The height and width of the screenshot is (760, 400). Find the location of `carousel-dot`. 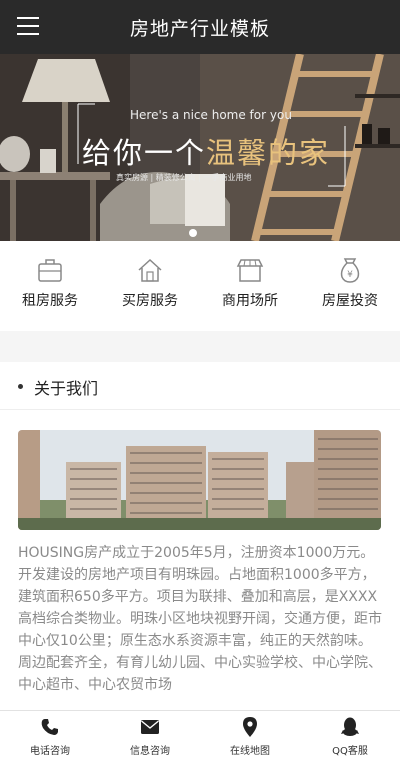

carousel-dot is located at coordinates (193, 233).